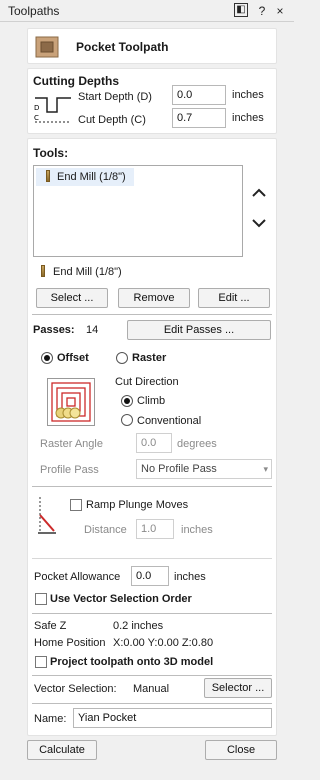 The image size is (320, 780). I want to click on offset-strategy-preview, so click(71, 402).